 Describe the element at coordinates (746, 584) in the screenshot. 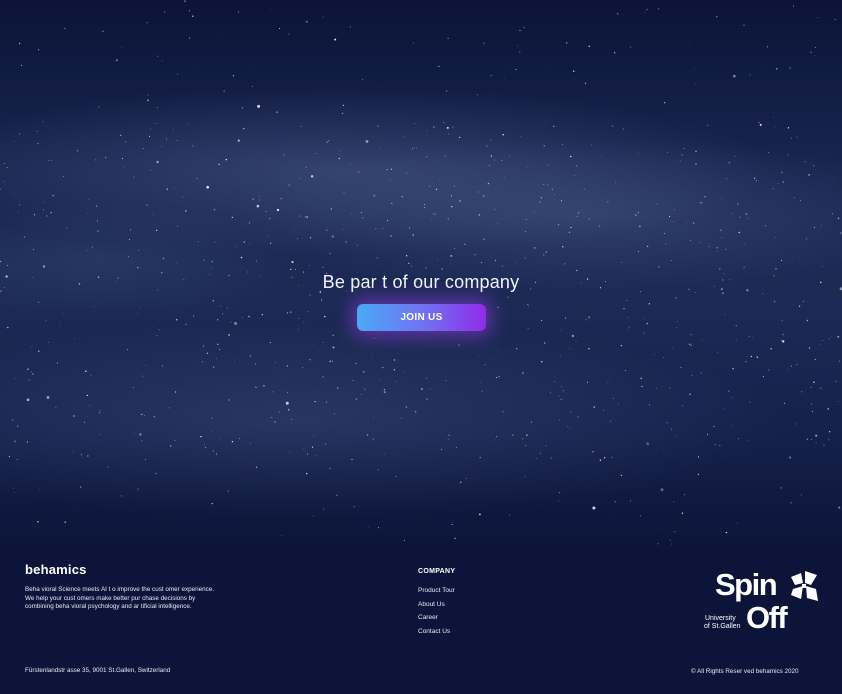

I see `spinoff-word-spin: Spin` at that location.